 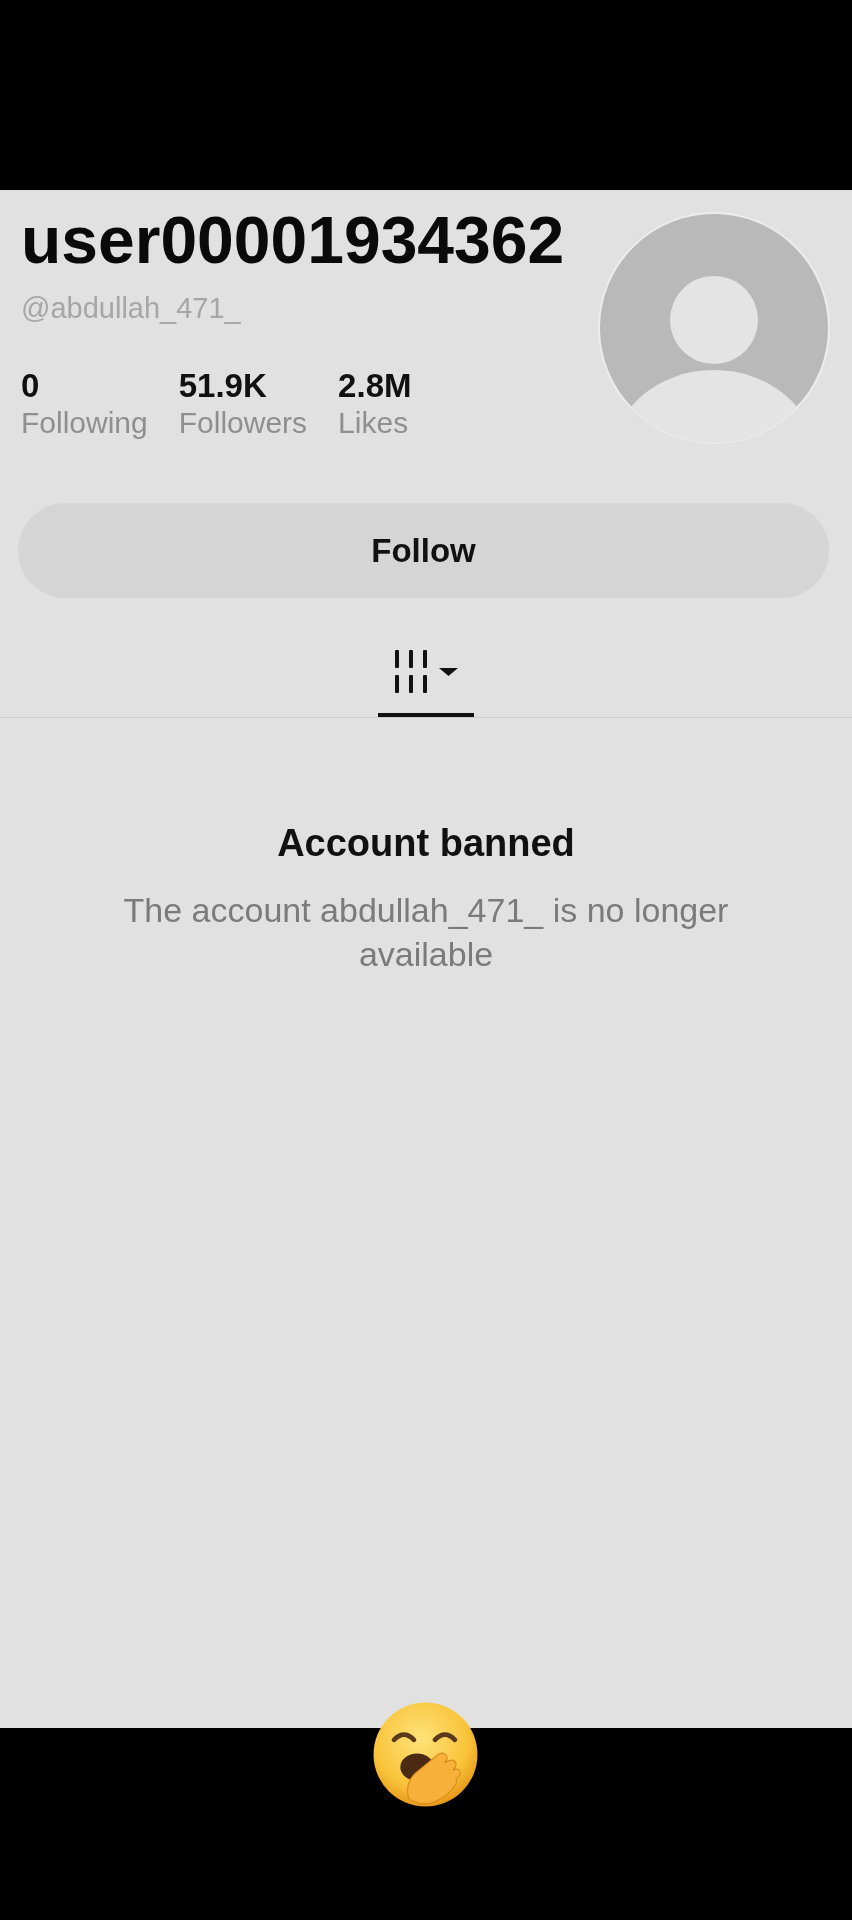 I want to click on stat-value: 2.8M, so click(x=375, y=386).